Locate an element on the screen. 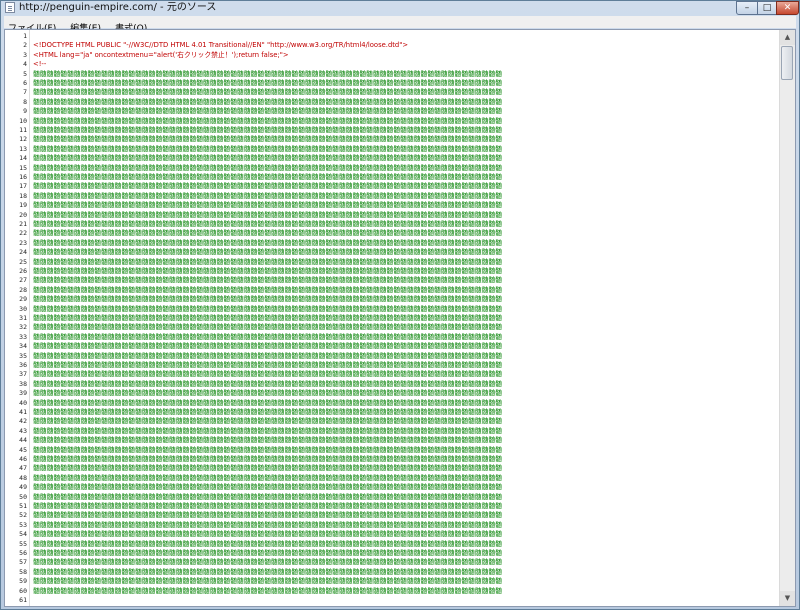 This screenshot has width=800, height=610. line-number: 21 is located at coordinates (23, 224).